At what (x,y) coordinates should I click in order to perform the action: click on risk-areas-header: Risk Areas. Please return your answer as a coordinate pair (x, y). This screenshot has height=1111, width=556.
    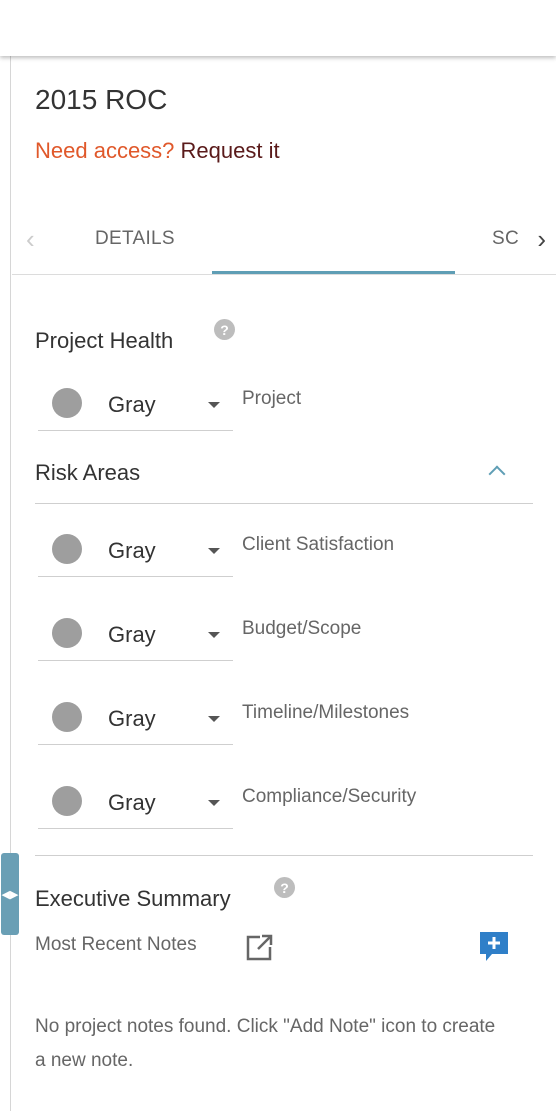
    Looking at the image, I should click on (284, 474).